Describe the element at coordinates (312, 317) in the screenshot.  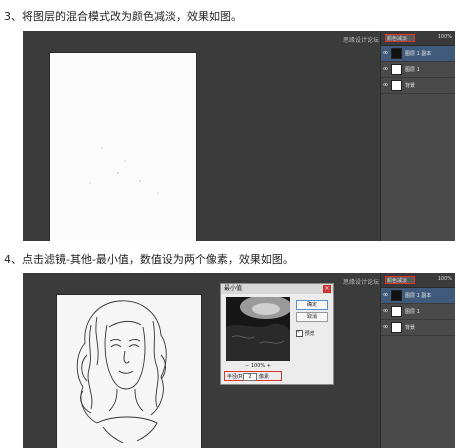
I see `cancel-button: 取消` at that location.